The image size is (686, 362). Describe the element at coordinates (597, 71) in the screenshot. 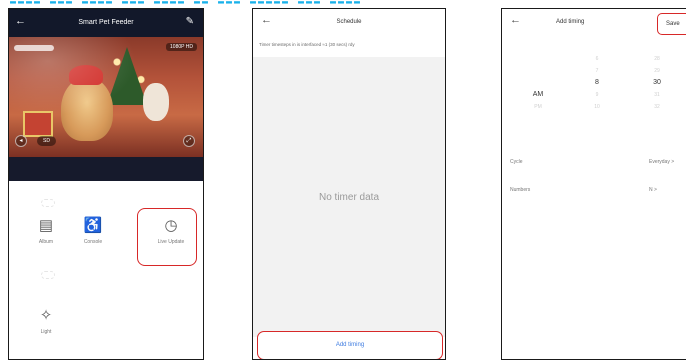

I see `picker-option: 7` at that location.